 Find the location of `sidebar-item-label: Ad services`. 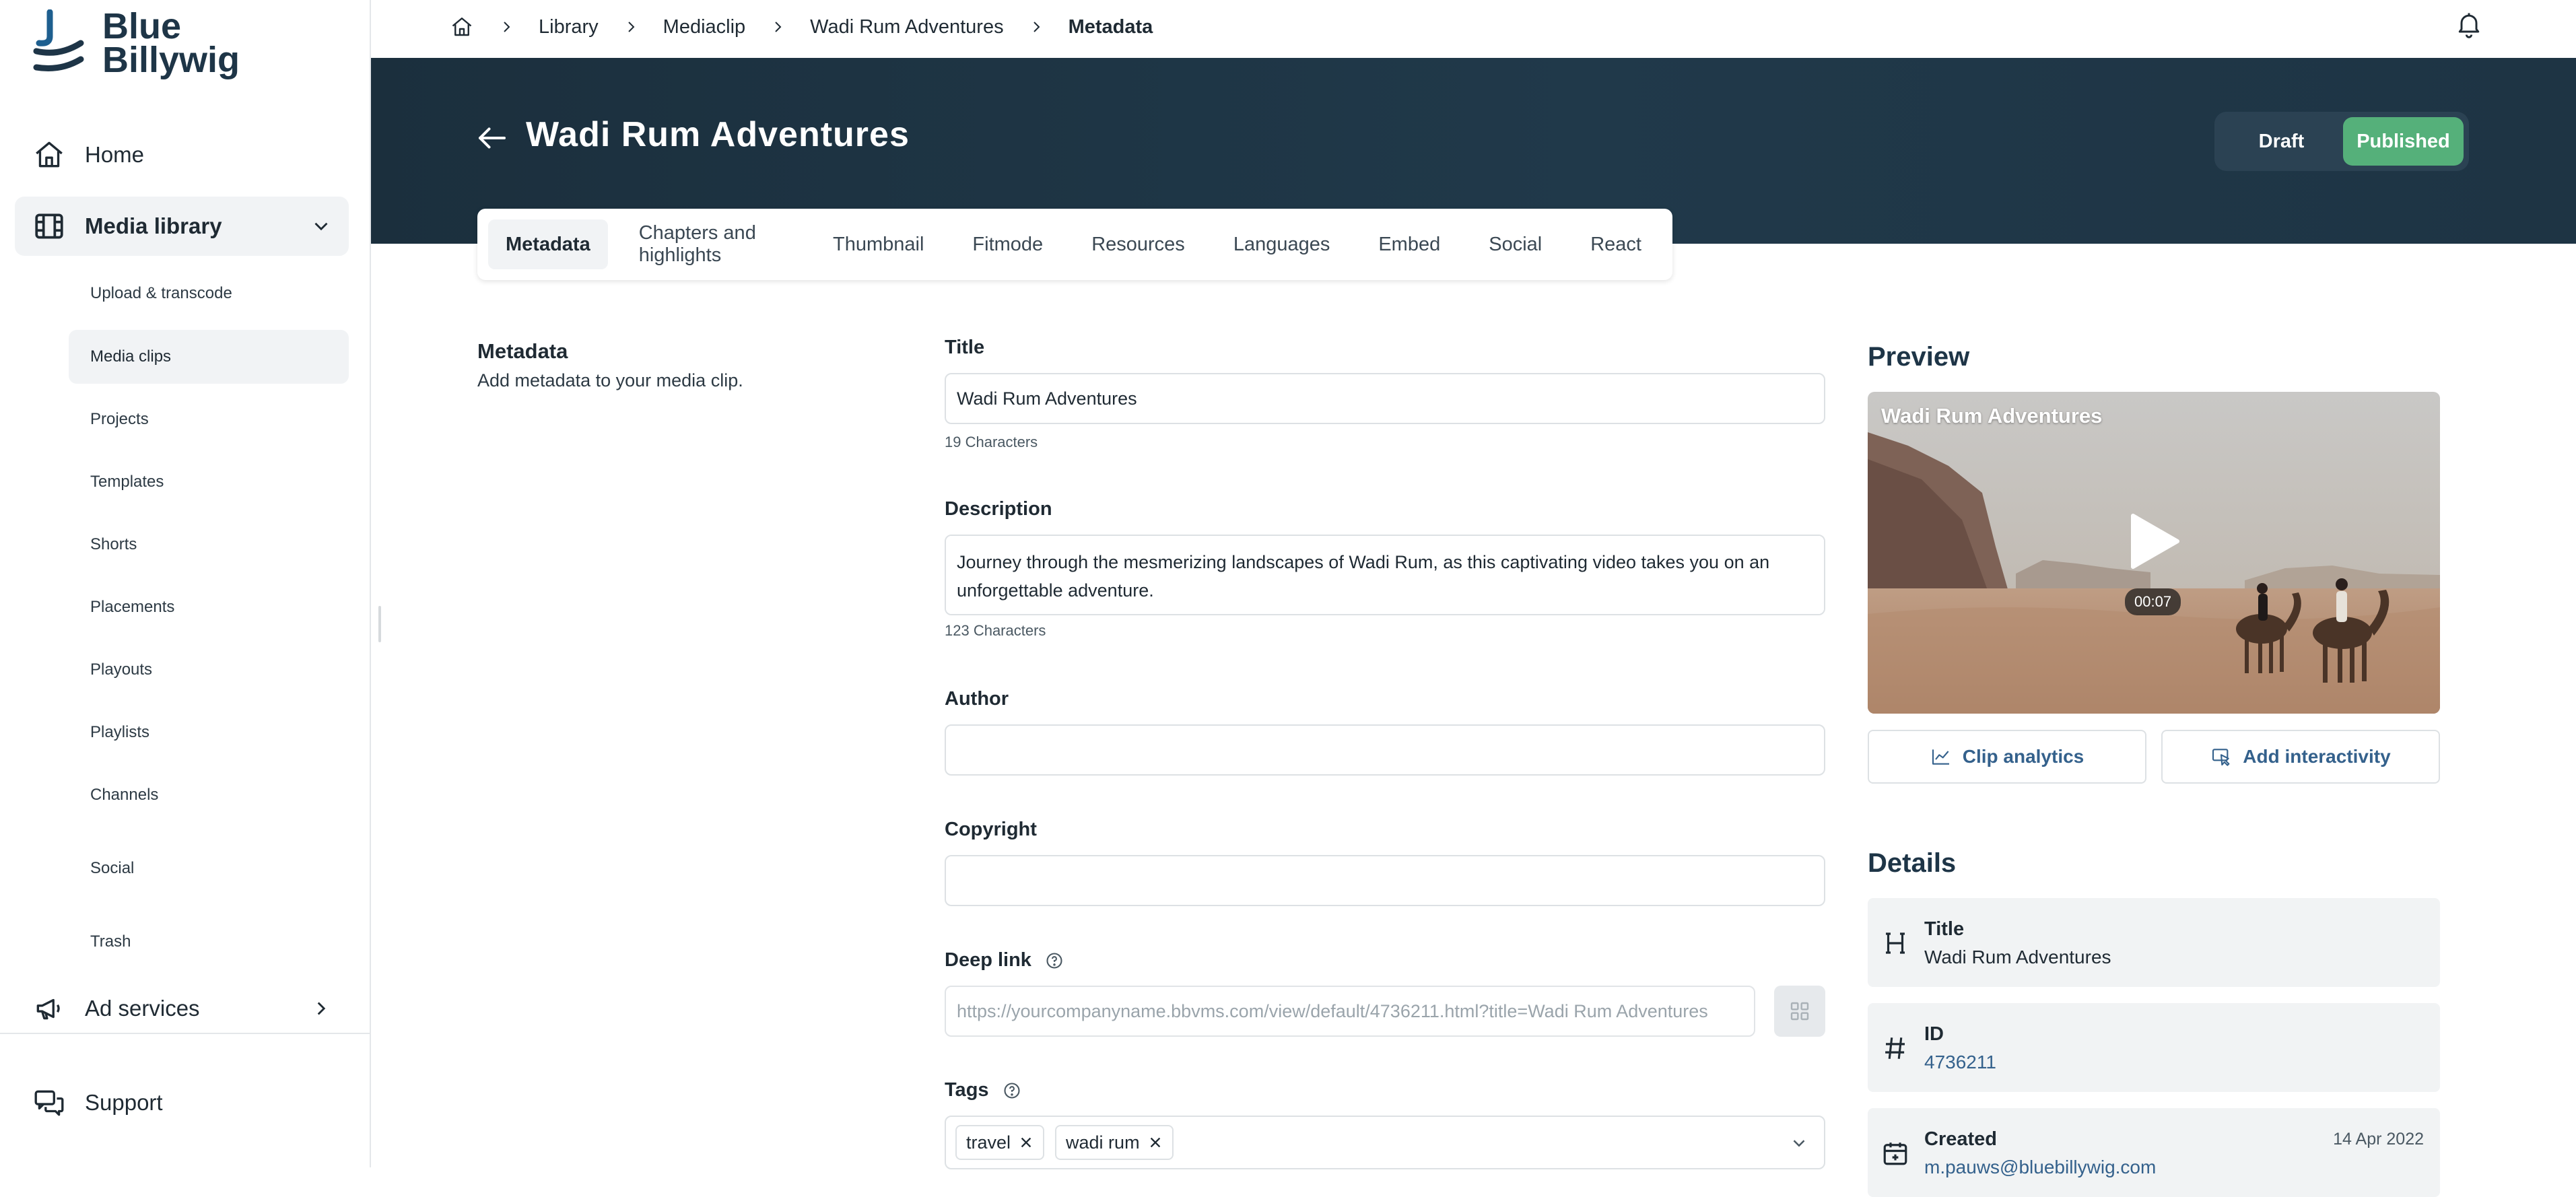

sidebar-item-label: Ad services is located at coordinates (142, 1009).